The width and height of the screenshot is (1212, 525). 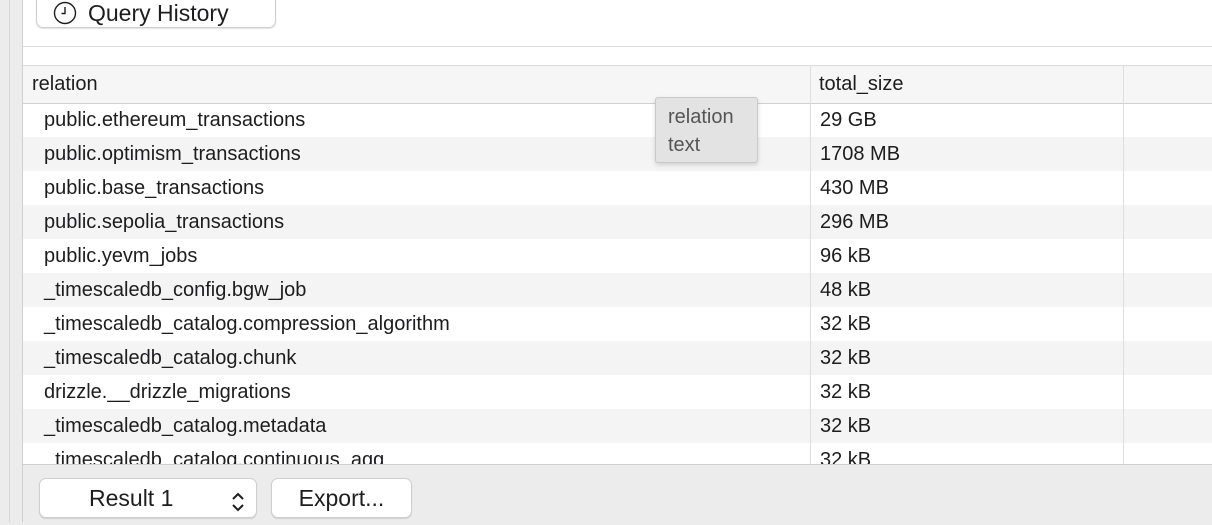 I want to click on relation-cell: _timescaledb_catalog.chunk, so click(x=170, y=358).